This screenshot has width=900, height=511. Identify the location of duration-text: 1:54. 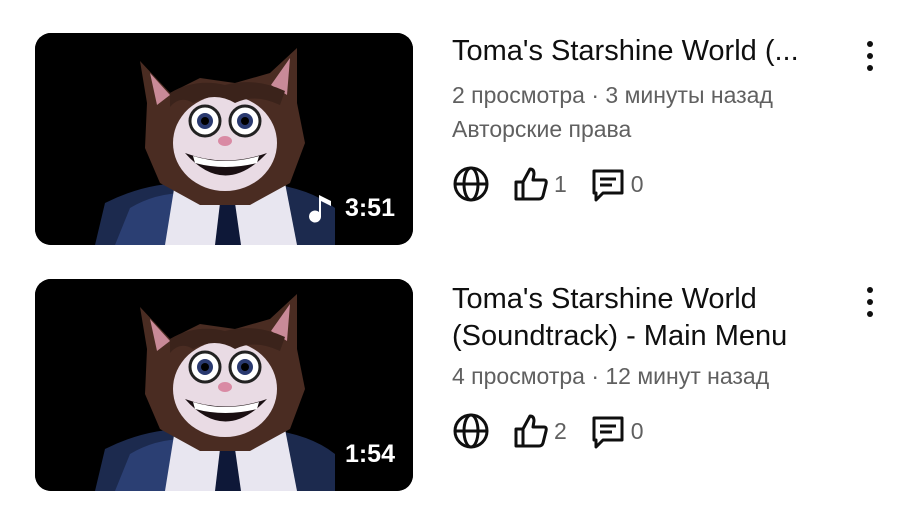
(369, 454).